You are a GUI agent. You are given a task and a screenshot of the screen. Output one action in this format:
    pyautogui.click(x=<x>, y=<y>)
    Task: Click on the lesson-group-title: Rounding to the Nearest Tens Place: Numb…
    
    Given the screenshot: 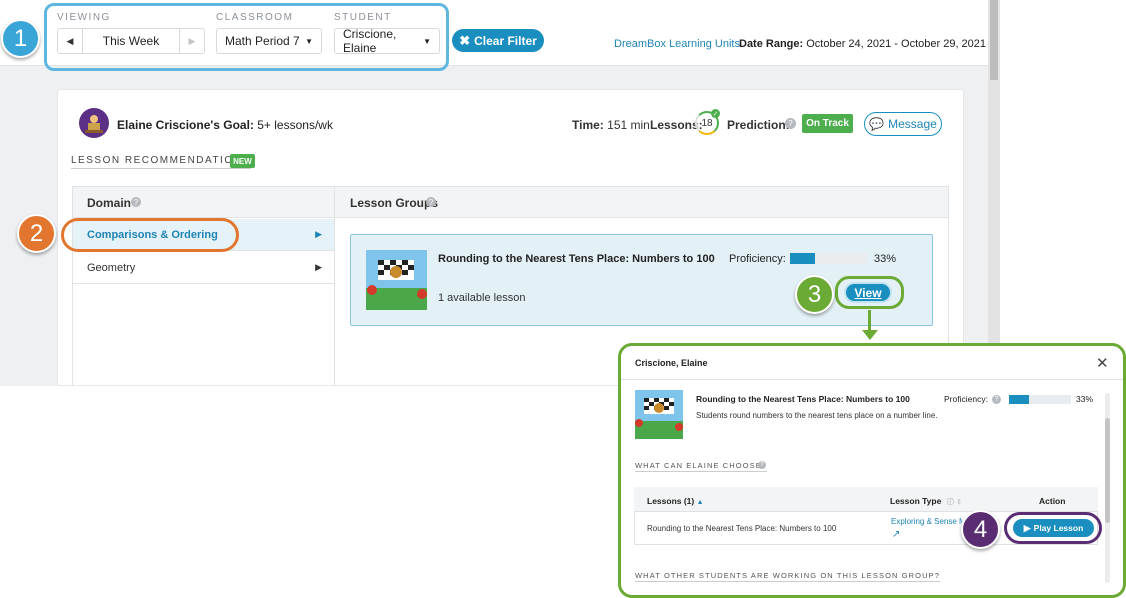 What is the action you would take?
    pyautogui.click(x=576, y=259)
    